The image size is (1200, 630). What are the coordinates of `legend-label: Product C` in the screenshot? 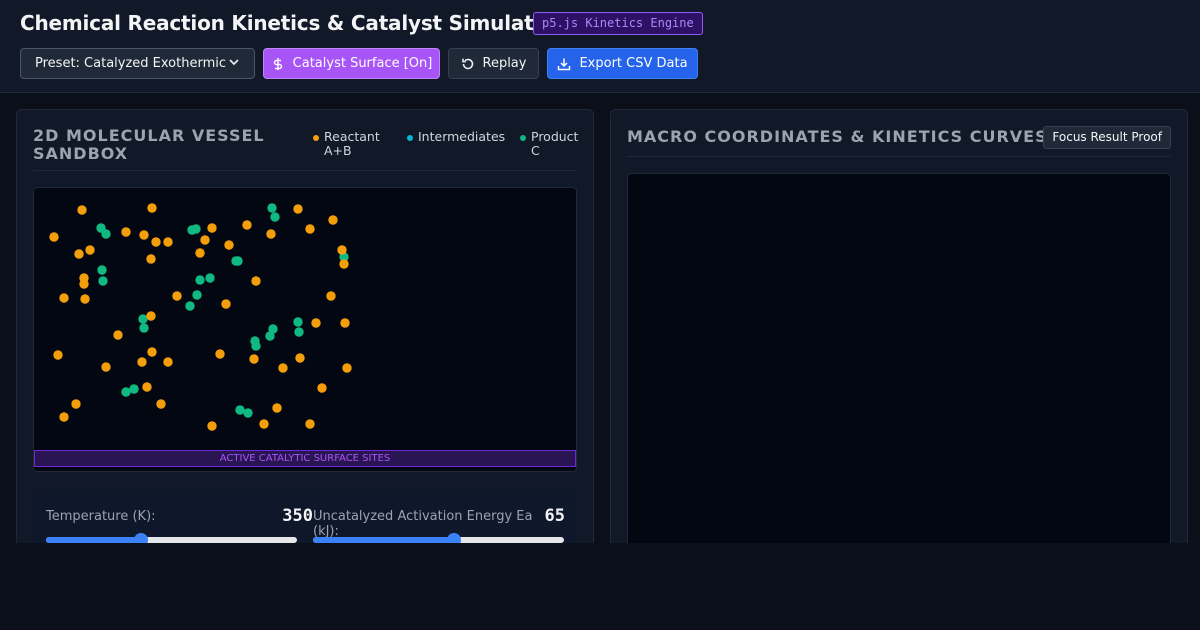 It's located at (555, 143).